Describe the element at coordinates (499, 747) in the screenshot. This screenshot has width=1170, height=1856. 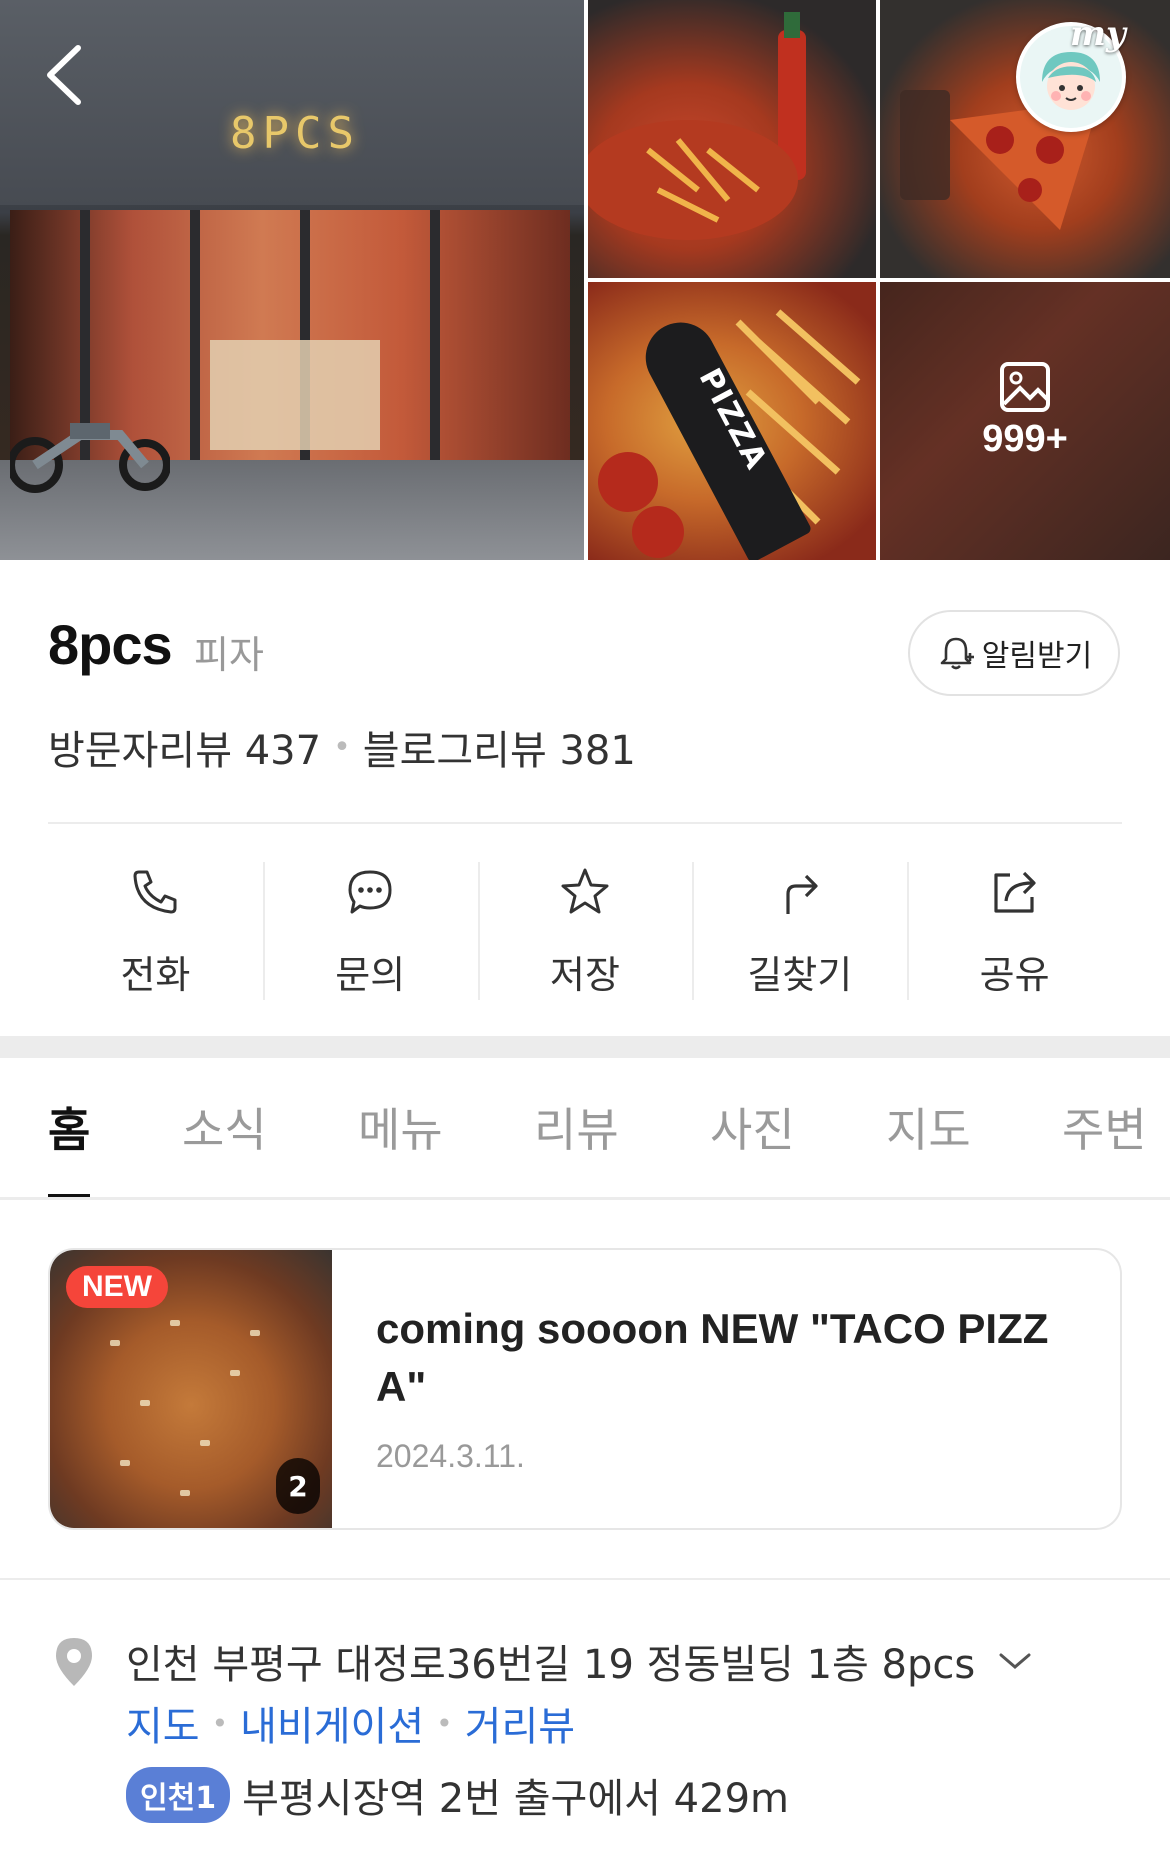
I see `blog-review-link: 블로그리뷰 381` at that location.